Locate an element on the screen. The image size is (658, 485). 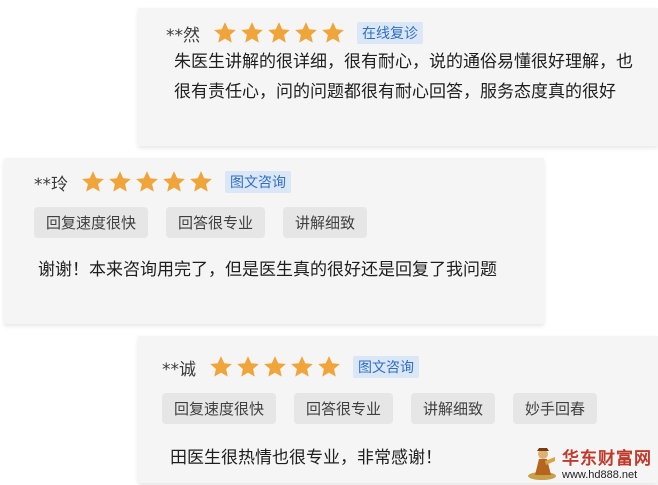
site-watermark: 华东财富网 www.hd888.net is located at coordinates (588, 462).